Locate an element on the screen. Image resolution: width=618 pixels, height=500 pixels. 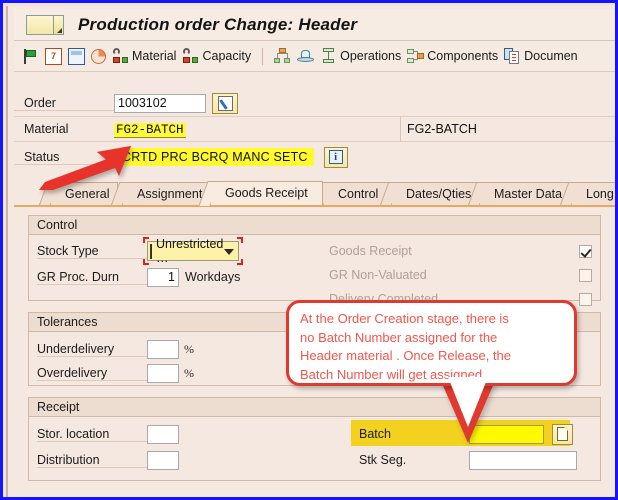
order-edit-button is located at coordinates (225, 103).